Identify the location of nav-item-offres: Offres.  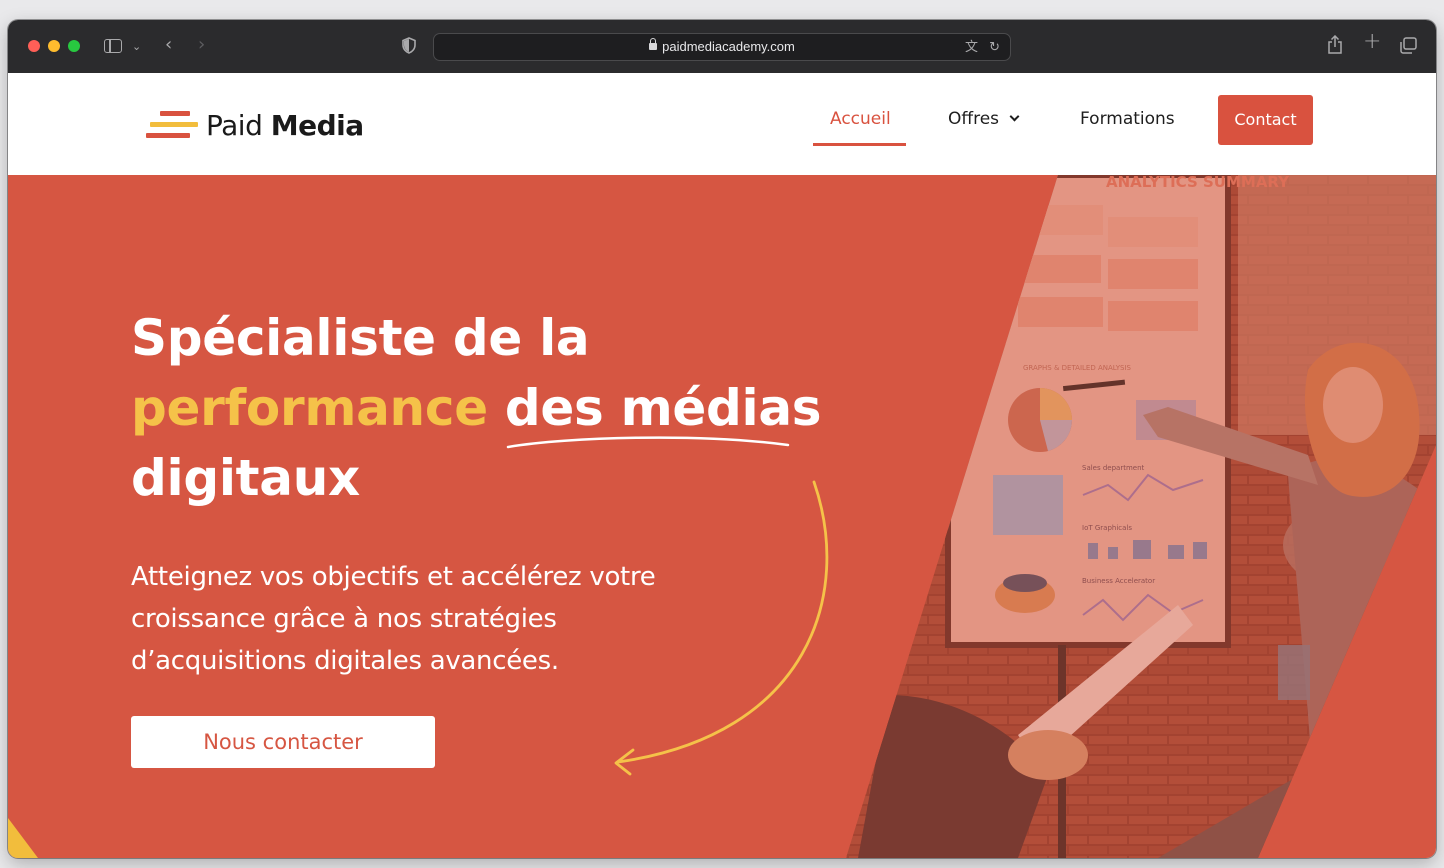
(984, 119).